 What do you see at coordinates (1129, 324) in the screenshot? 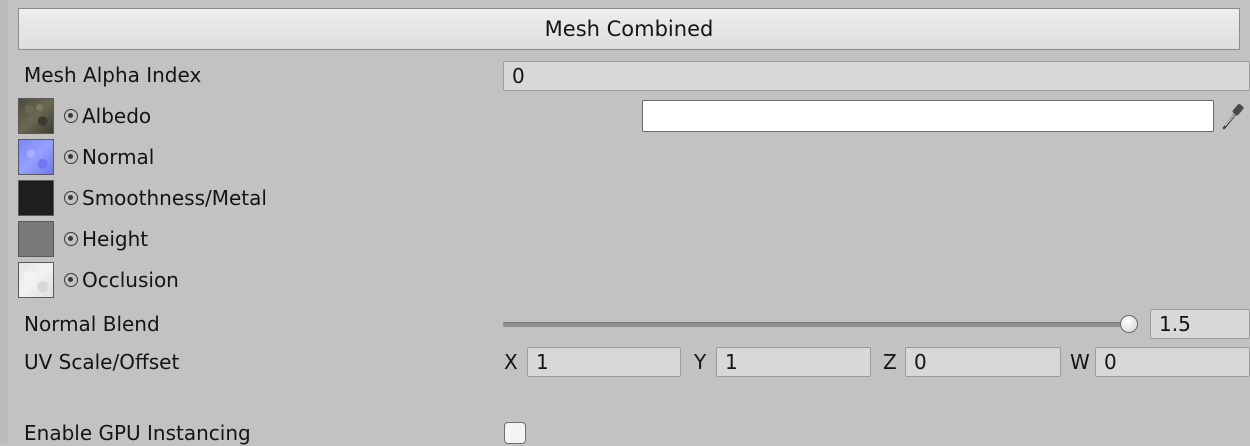
I see `normal-blend-slider-thumb` at bounding box center [1129, 324].